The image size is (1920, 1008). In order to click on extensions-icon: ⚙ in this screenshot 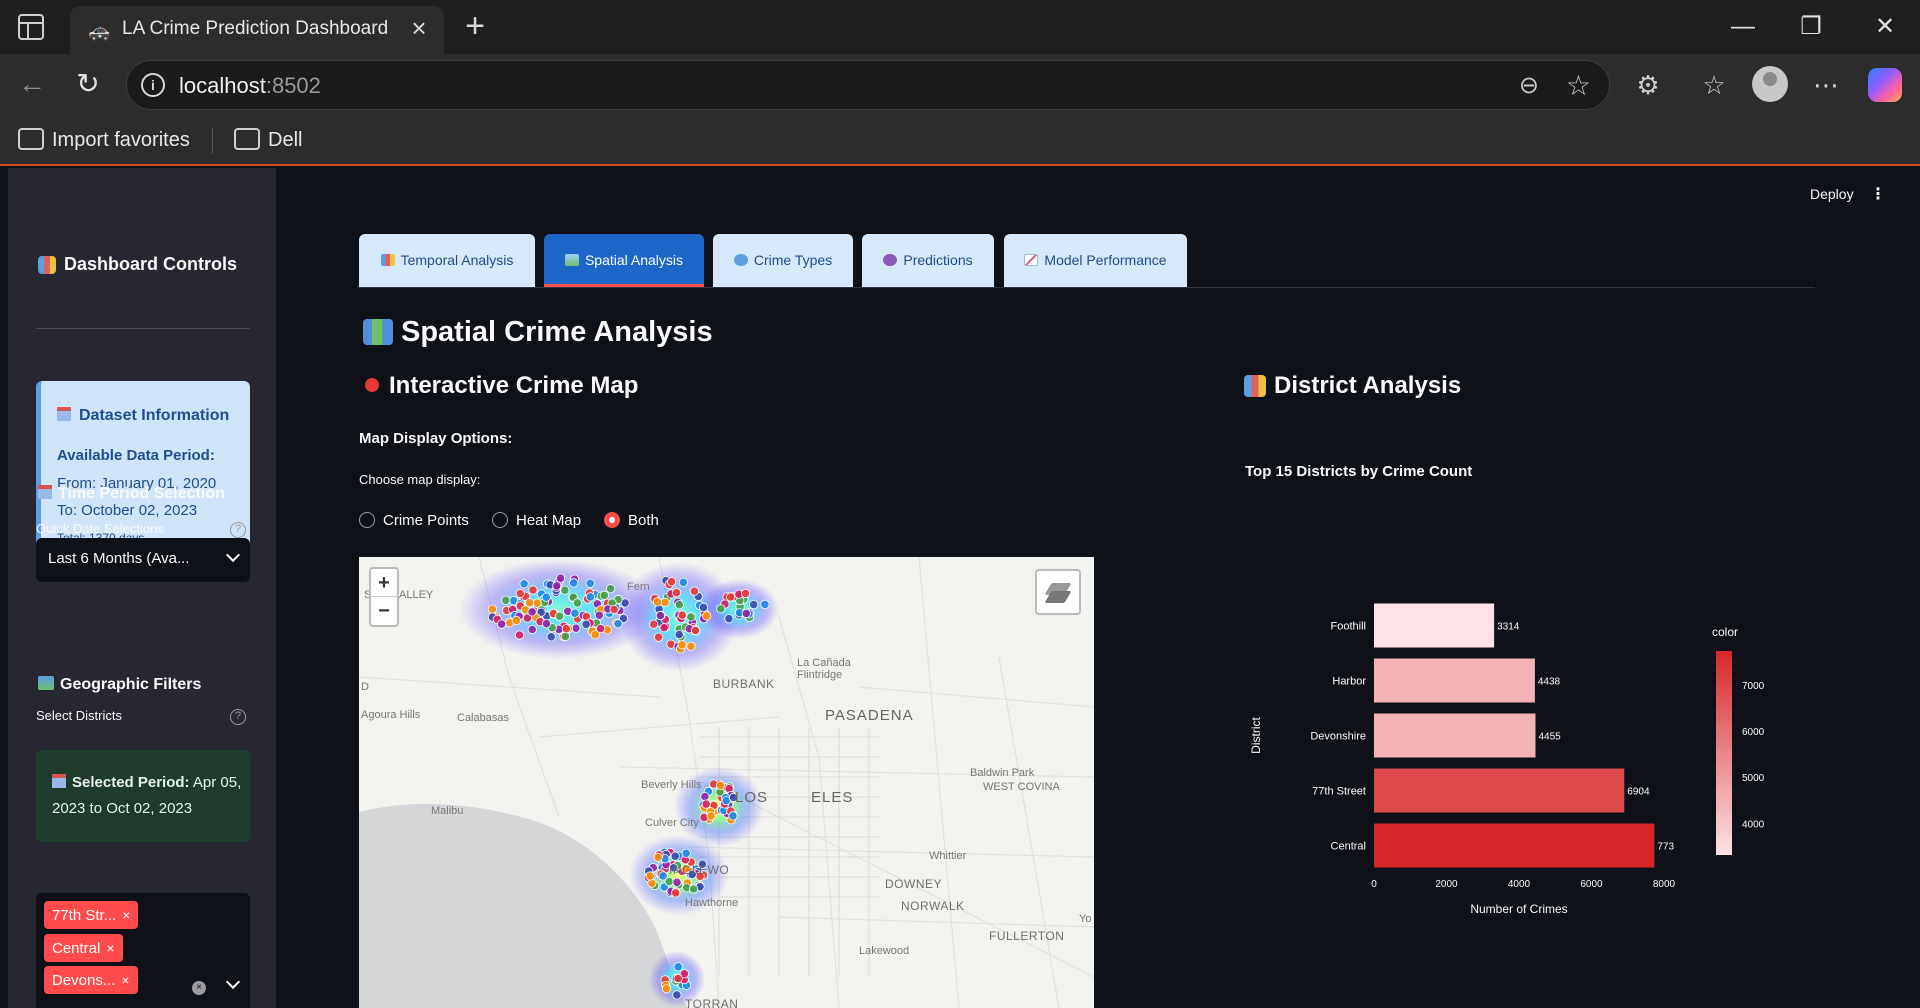, I will do `click(1648, 85)`.